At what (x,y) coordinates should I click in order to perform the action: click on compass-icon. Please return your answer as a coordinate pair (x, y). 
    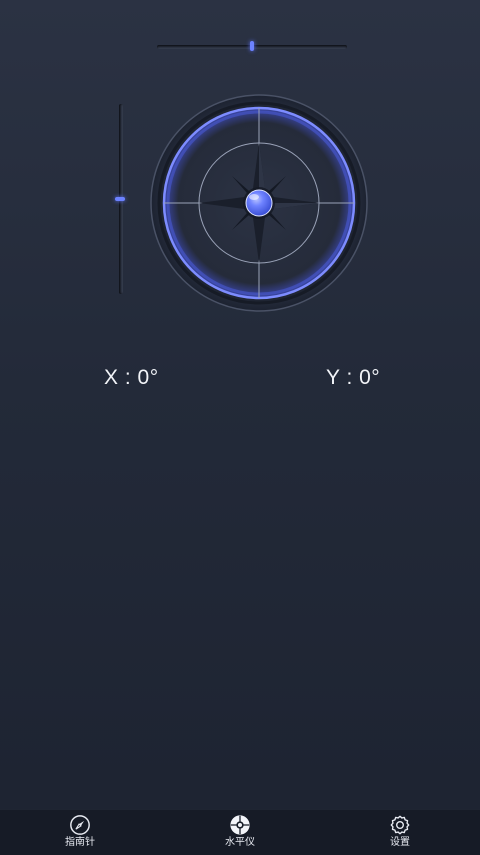
    Looking at the image, I should click on (80, 825).